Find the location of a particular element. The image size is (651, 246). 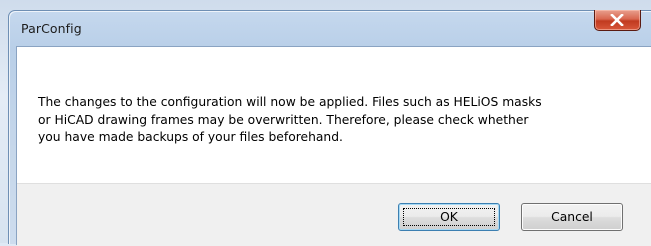

ok-button: OK is located at coordinates (449, 217).